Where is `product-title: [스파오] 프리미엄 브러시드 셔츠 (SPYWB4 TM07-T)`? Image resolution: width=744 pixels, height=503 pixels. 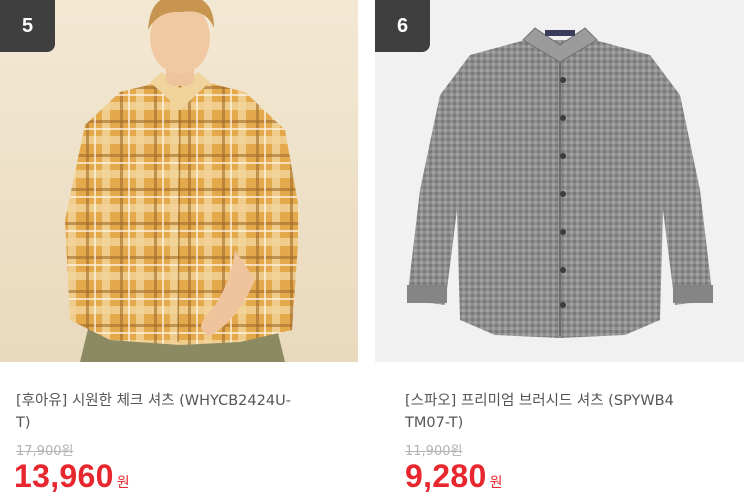 product-title: [스파오] 프리미엄 브러시드 셔츠 (SPYWB4 TM07-T) is located at coordinates (570, 412).